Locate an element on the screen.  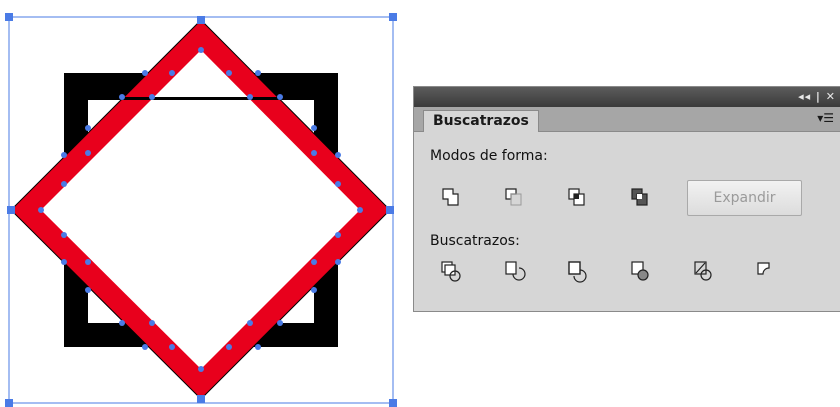
panel-titlebar: ◂◂ | ✕ is located at coordinates (627, 97).